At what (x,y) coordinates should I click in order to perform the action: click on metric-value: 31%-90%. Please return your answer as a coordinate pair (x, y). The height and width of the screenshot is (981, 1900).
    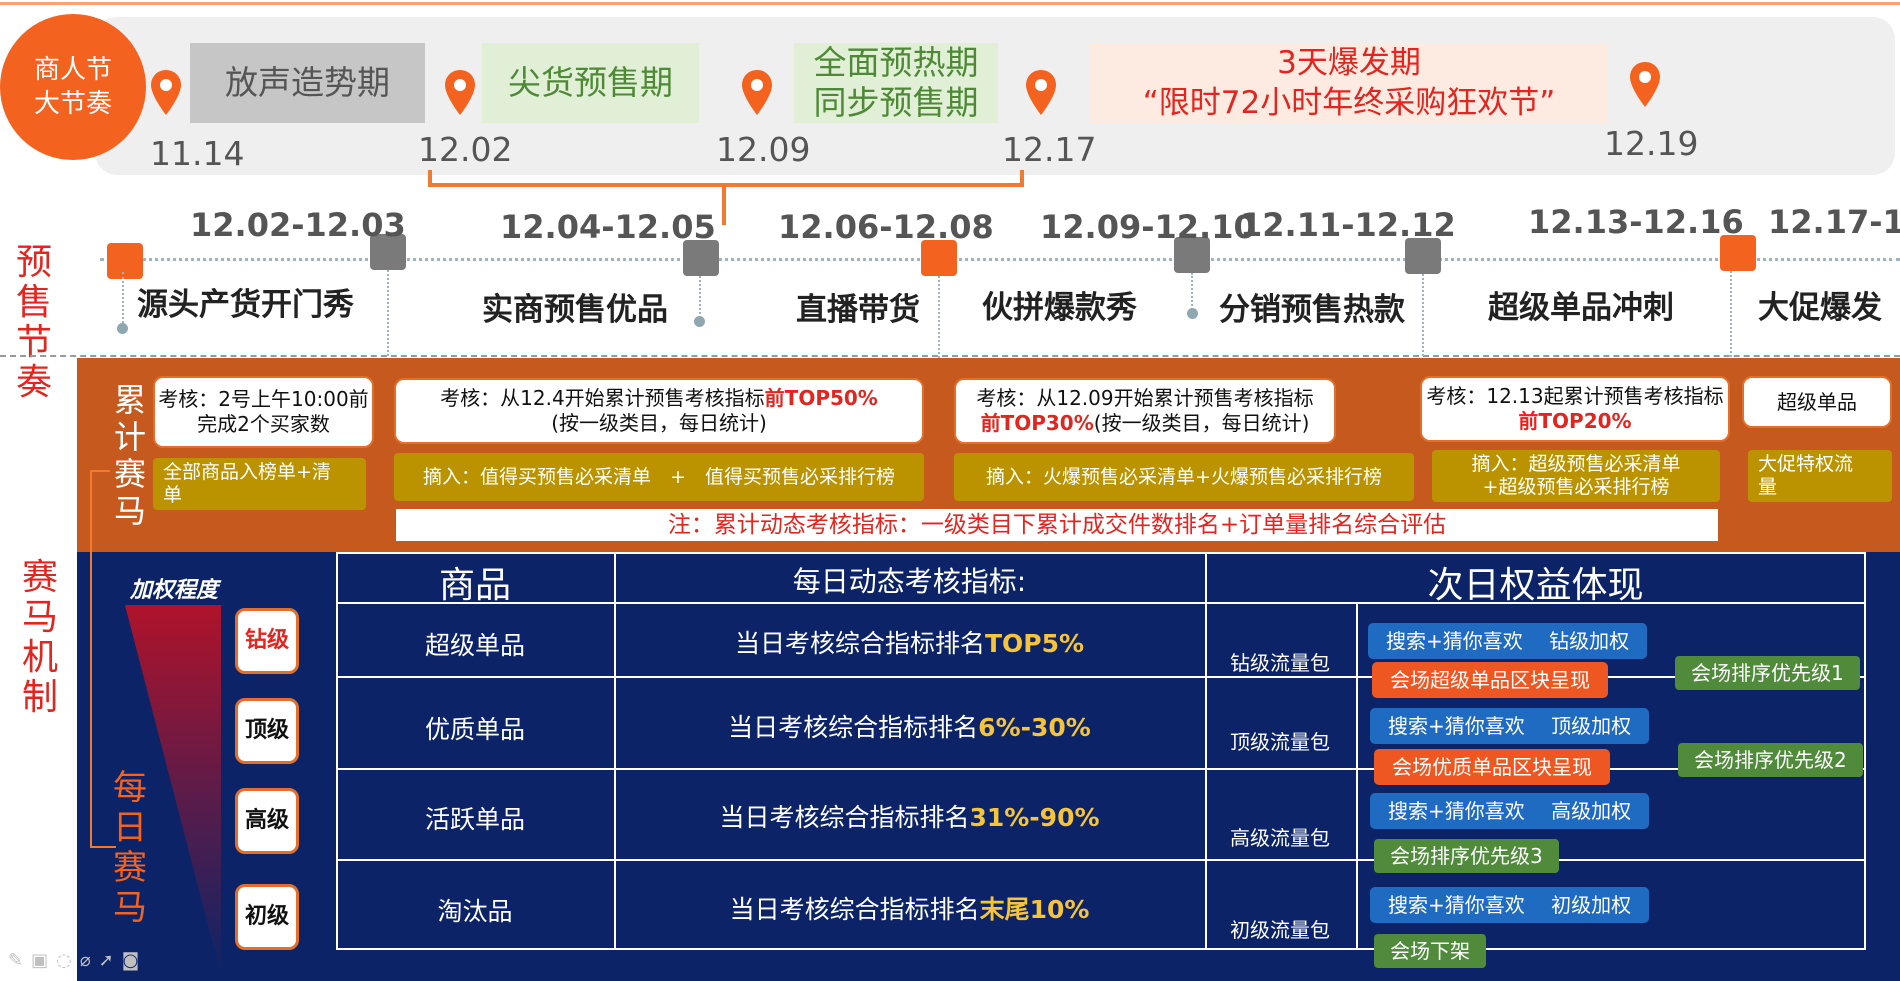
    Looking at the image, I should click on (1034, 817).